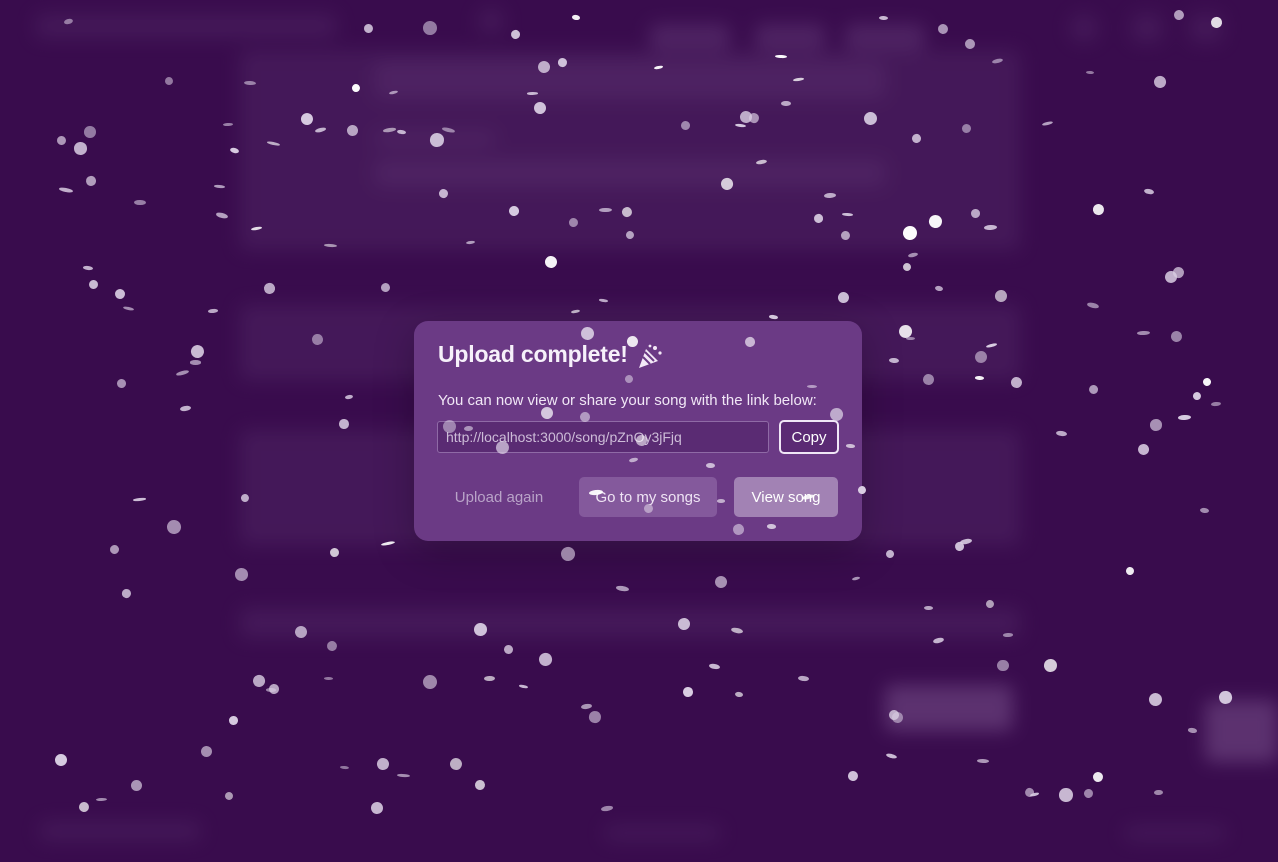 This screenshot has width=1278, height=862. Describe the element at coordinates (499, 497) in the screenshot. I see `upload-again-button: Upload again` at that location.